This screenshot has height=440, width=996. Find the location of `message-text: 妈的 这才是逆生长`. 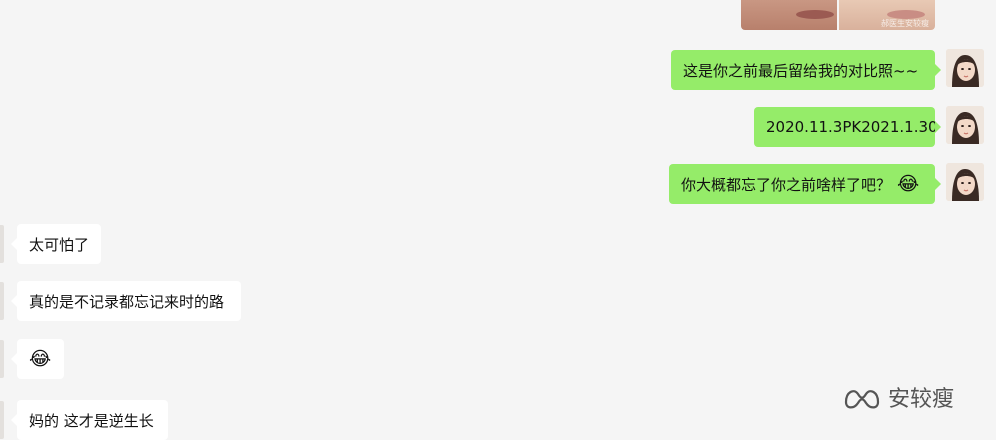

message-text: 妈的 这才是逆生长 is located at coordinates (91, 420).